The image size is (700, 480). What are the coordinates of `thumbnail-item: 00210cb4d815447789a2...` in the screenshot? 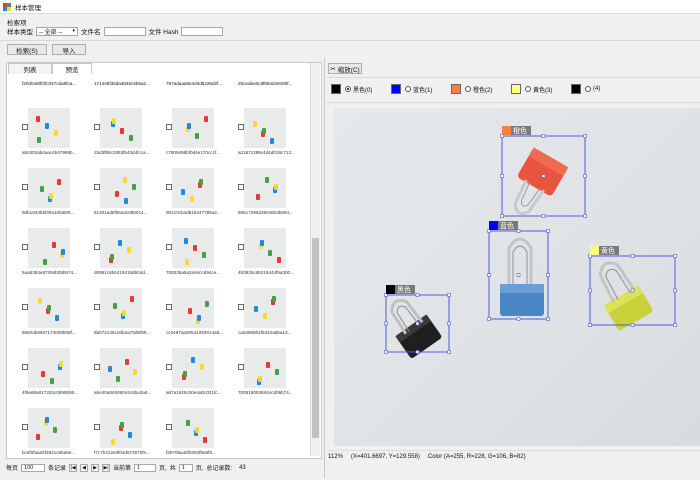 It's located at (190, 186).